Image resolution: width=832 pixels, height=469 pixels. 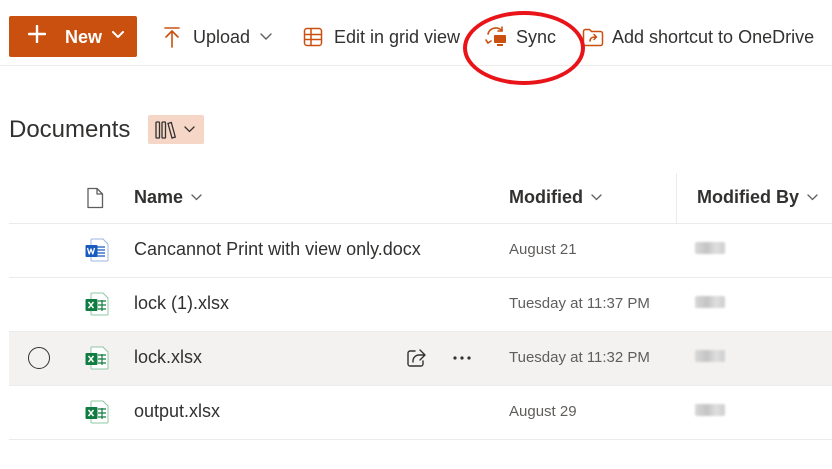 What do you see at coordinates (420, 413) in the screenshot?
I see `table-row: output.xlsx August 29` at bounding box center [420, 413].